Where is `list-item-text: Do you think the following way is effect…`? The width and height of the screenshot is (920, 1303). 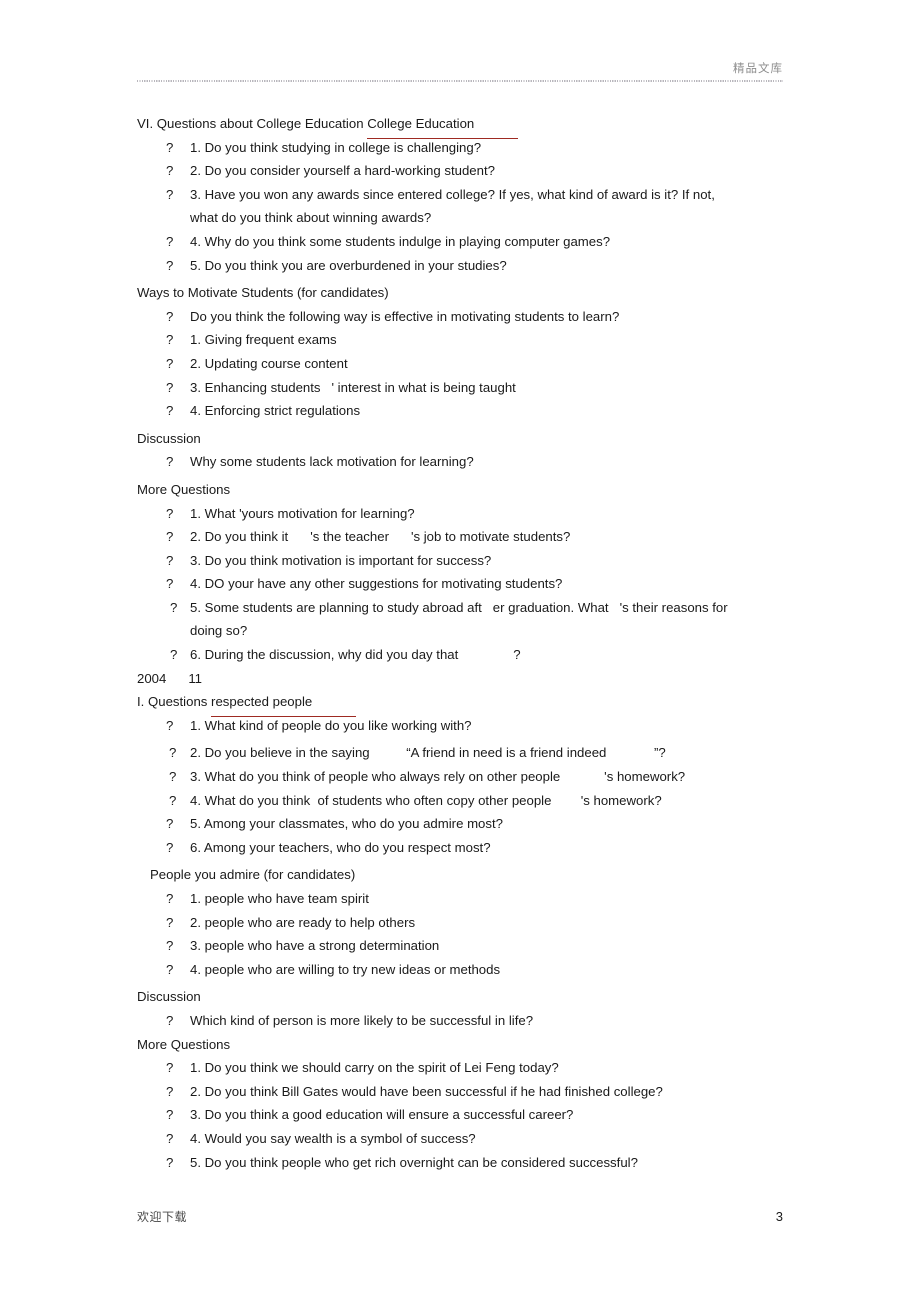
list-item-text: Do you think the following way is effect… is located at coordinates (405, 316).